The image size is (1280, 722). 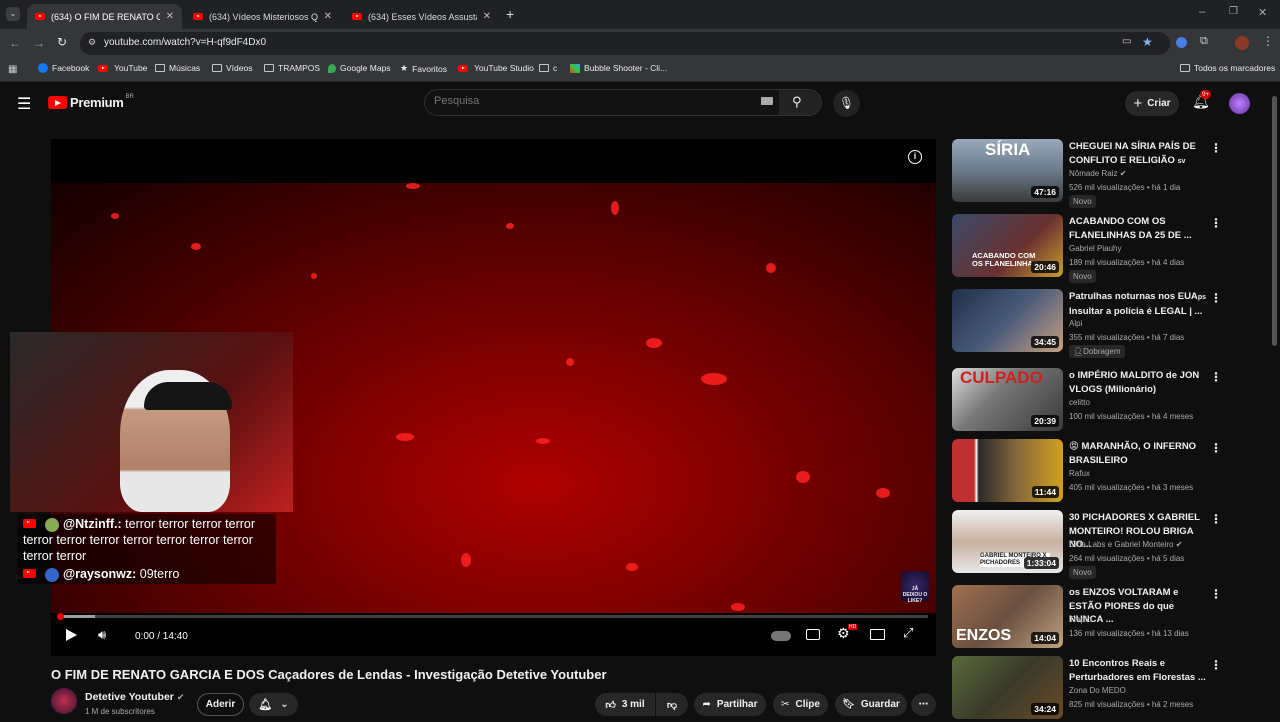 What do you see at coordinates (1242, 43) in the screenshot?
I see `profile-avatar` at bounding box center [1242, 43].